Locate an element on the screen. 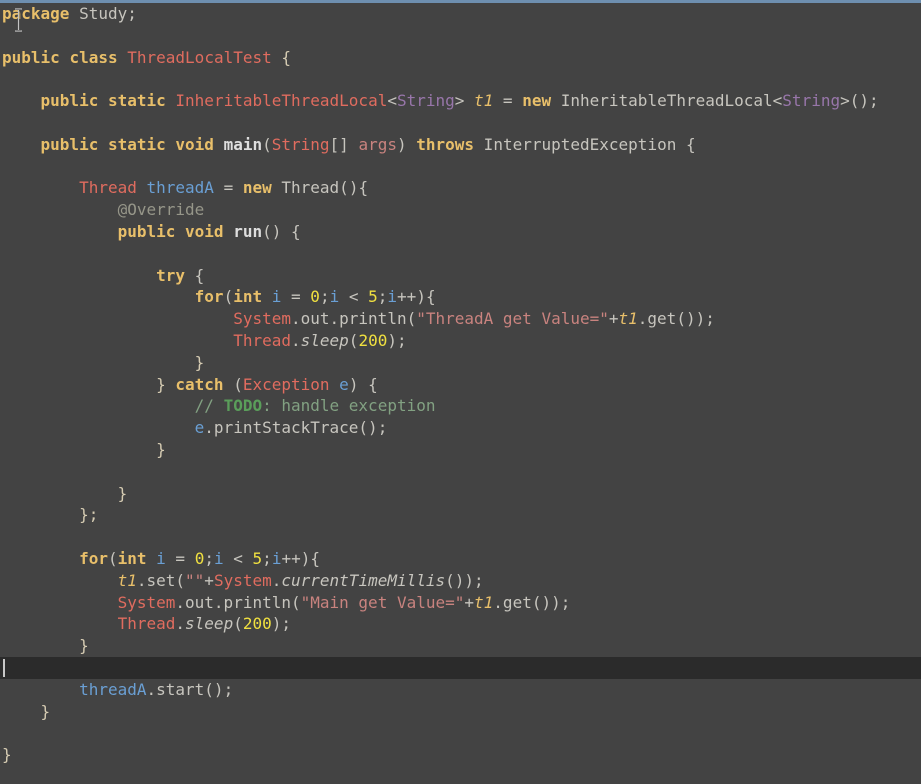 This screenshot has height=784, width=921. code-token: > is located at coordinates (464, 101).